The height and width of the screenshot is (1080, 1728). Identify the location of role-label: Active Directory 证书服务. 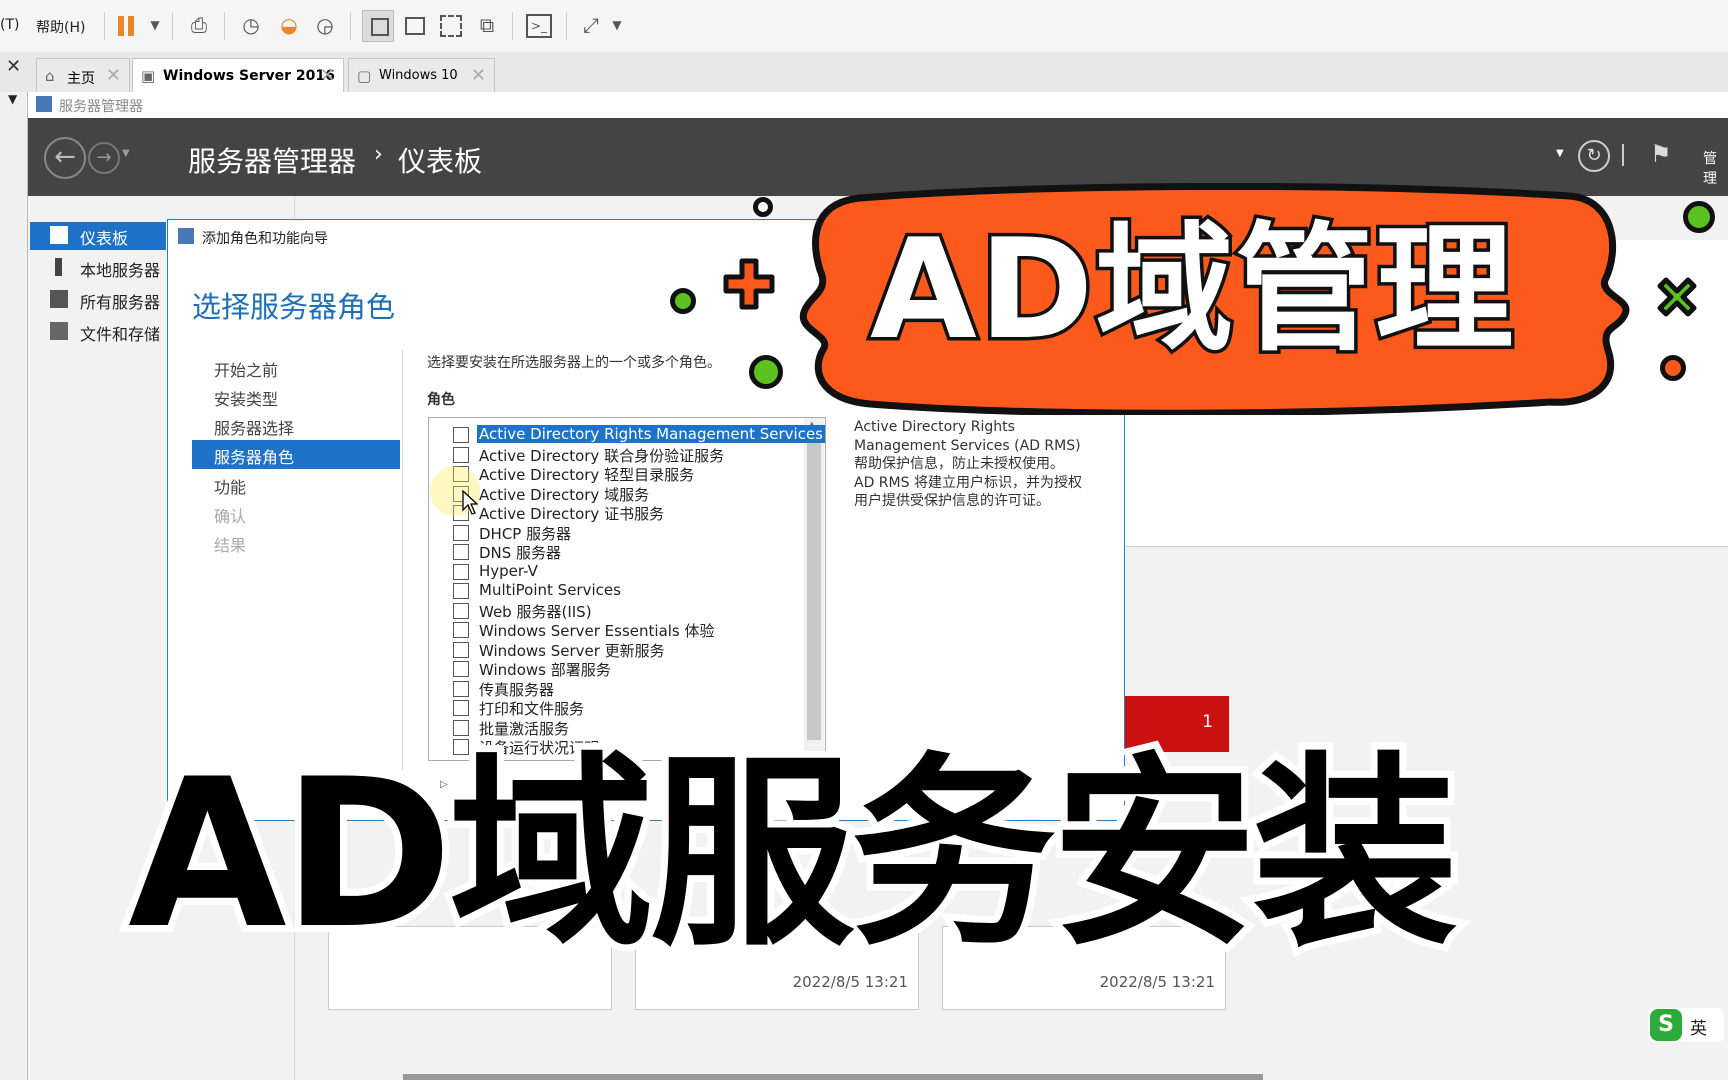
(572, 514).